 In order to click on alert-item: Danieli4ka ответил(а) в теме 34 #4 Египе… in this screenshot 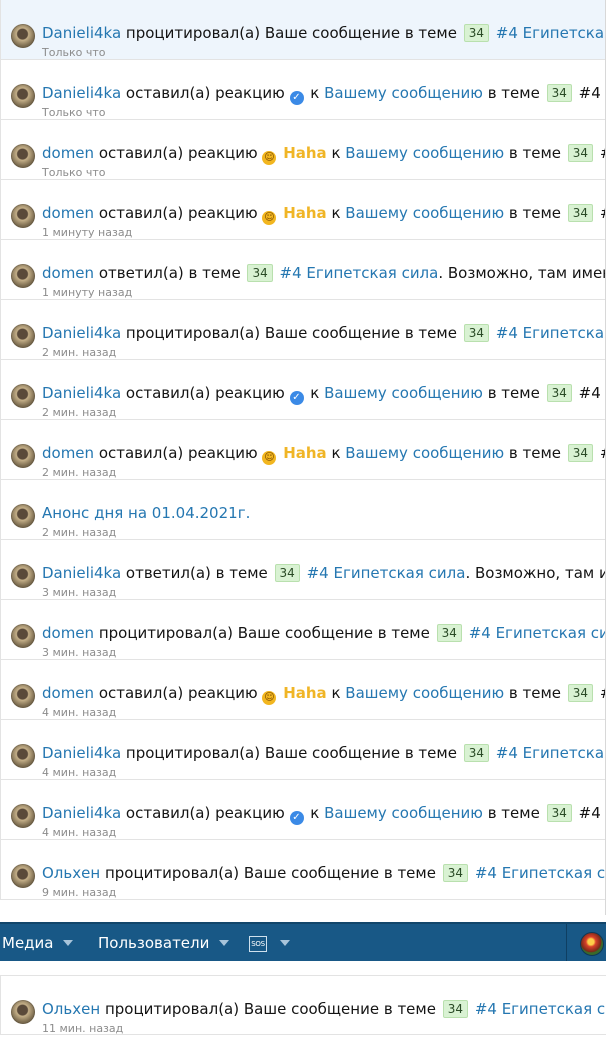, I will do `click(302, 570)`.